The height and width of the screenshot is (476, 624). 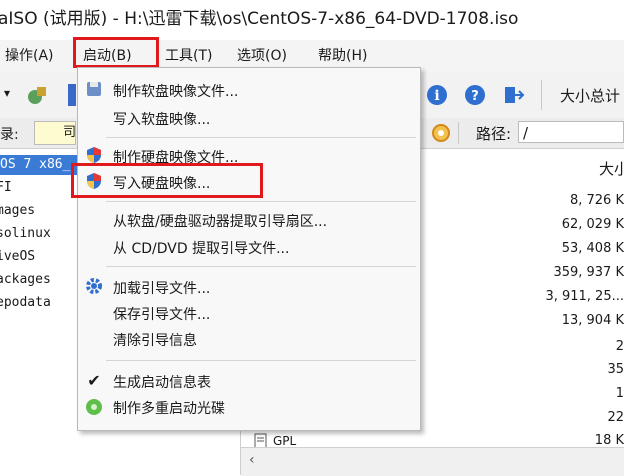 What do you see at coordinates (162, 382) in the screenshot?
I see `generate-boot-info-table-item: 生成启动信息表` at bounding box center [162, 382].